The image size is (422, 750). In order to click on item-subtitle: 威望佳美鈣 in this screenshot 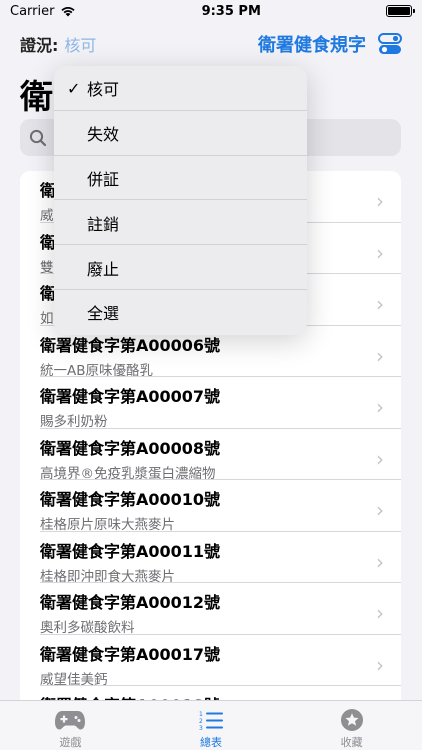, I will do `click(74, 679)`.